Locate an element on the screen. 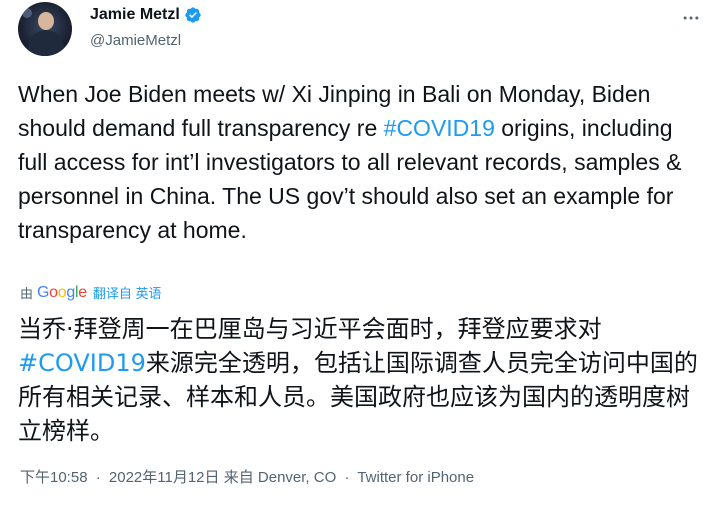 Image resolution: width=719 pixels, height=513 pixels. more-options-icon is located at coordinates (691, 18).